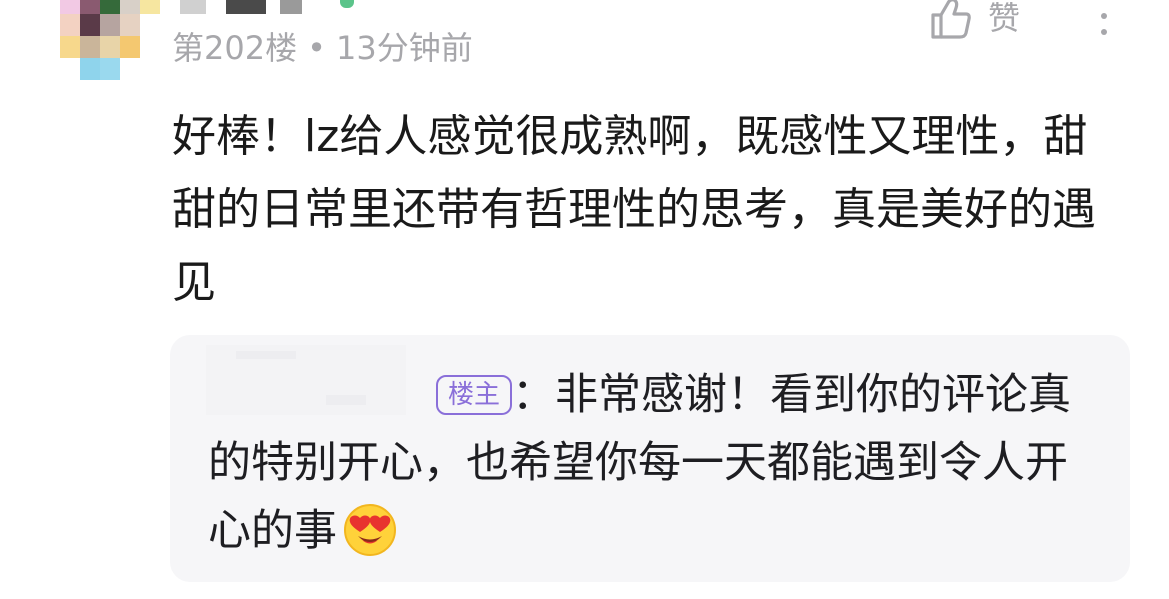 This screenshot has height=599, width=1169. I want to click on owner-badge: 楼主, so click(474, 395).